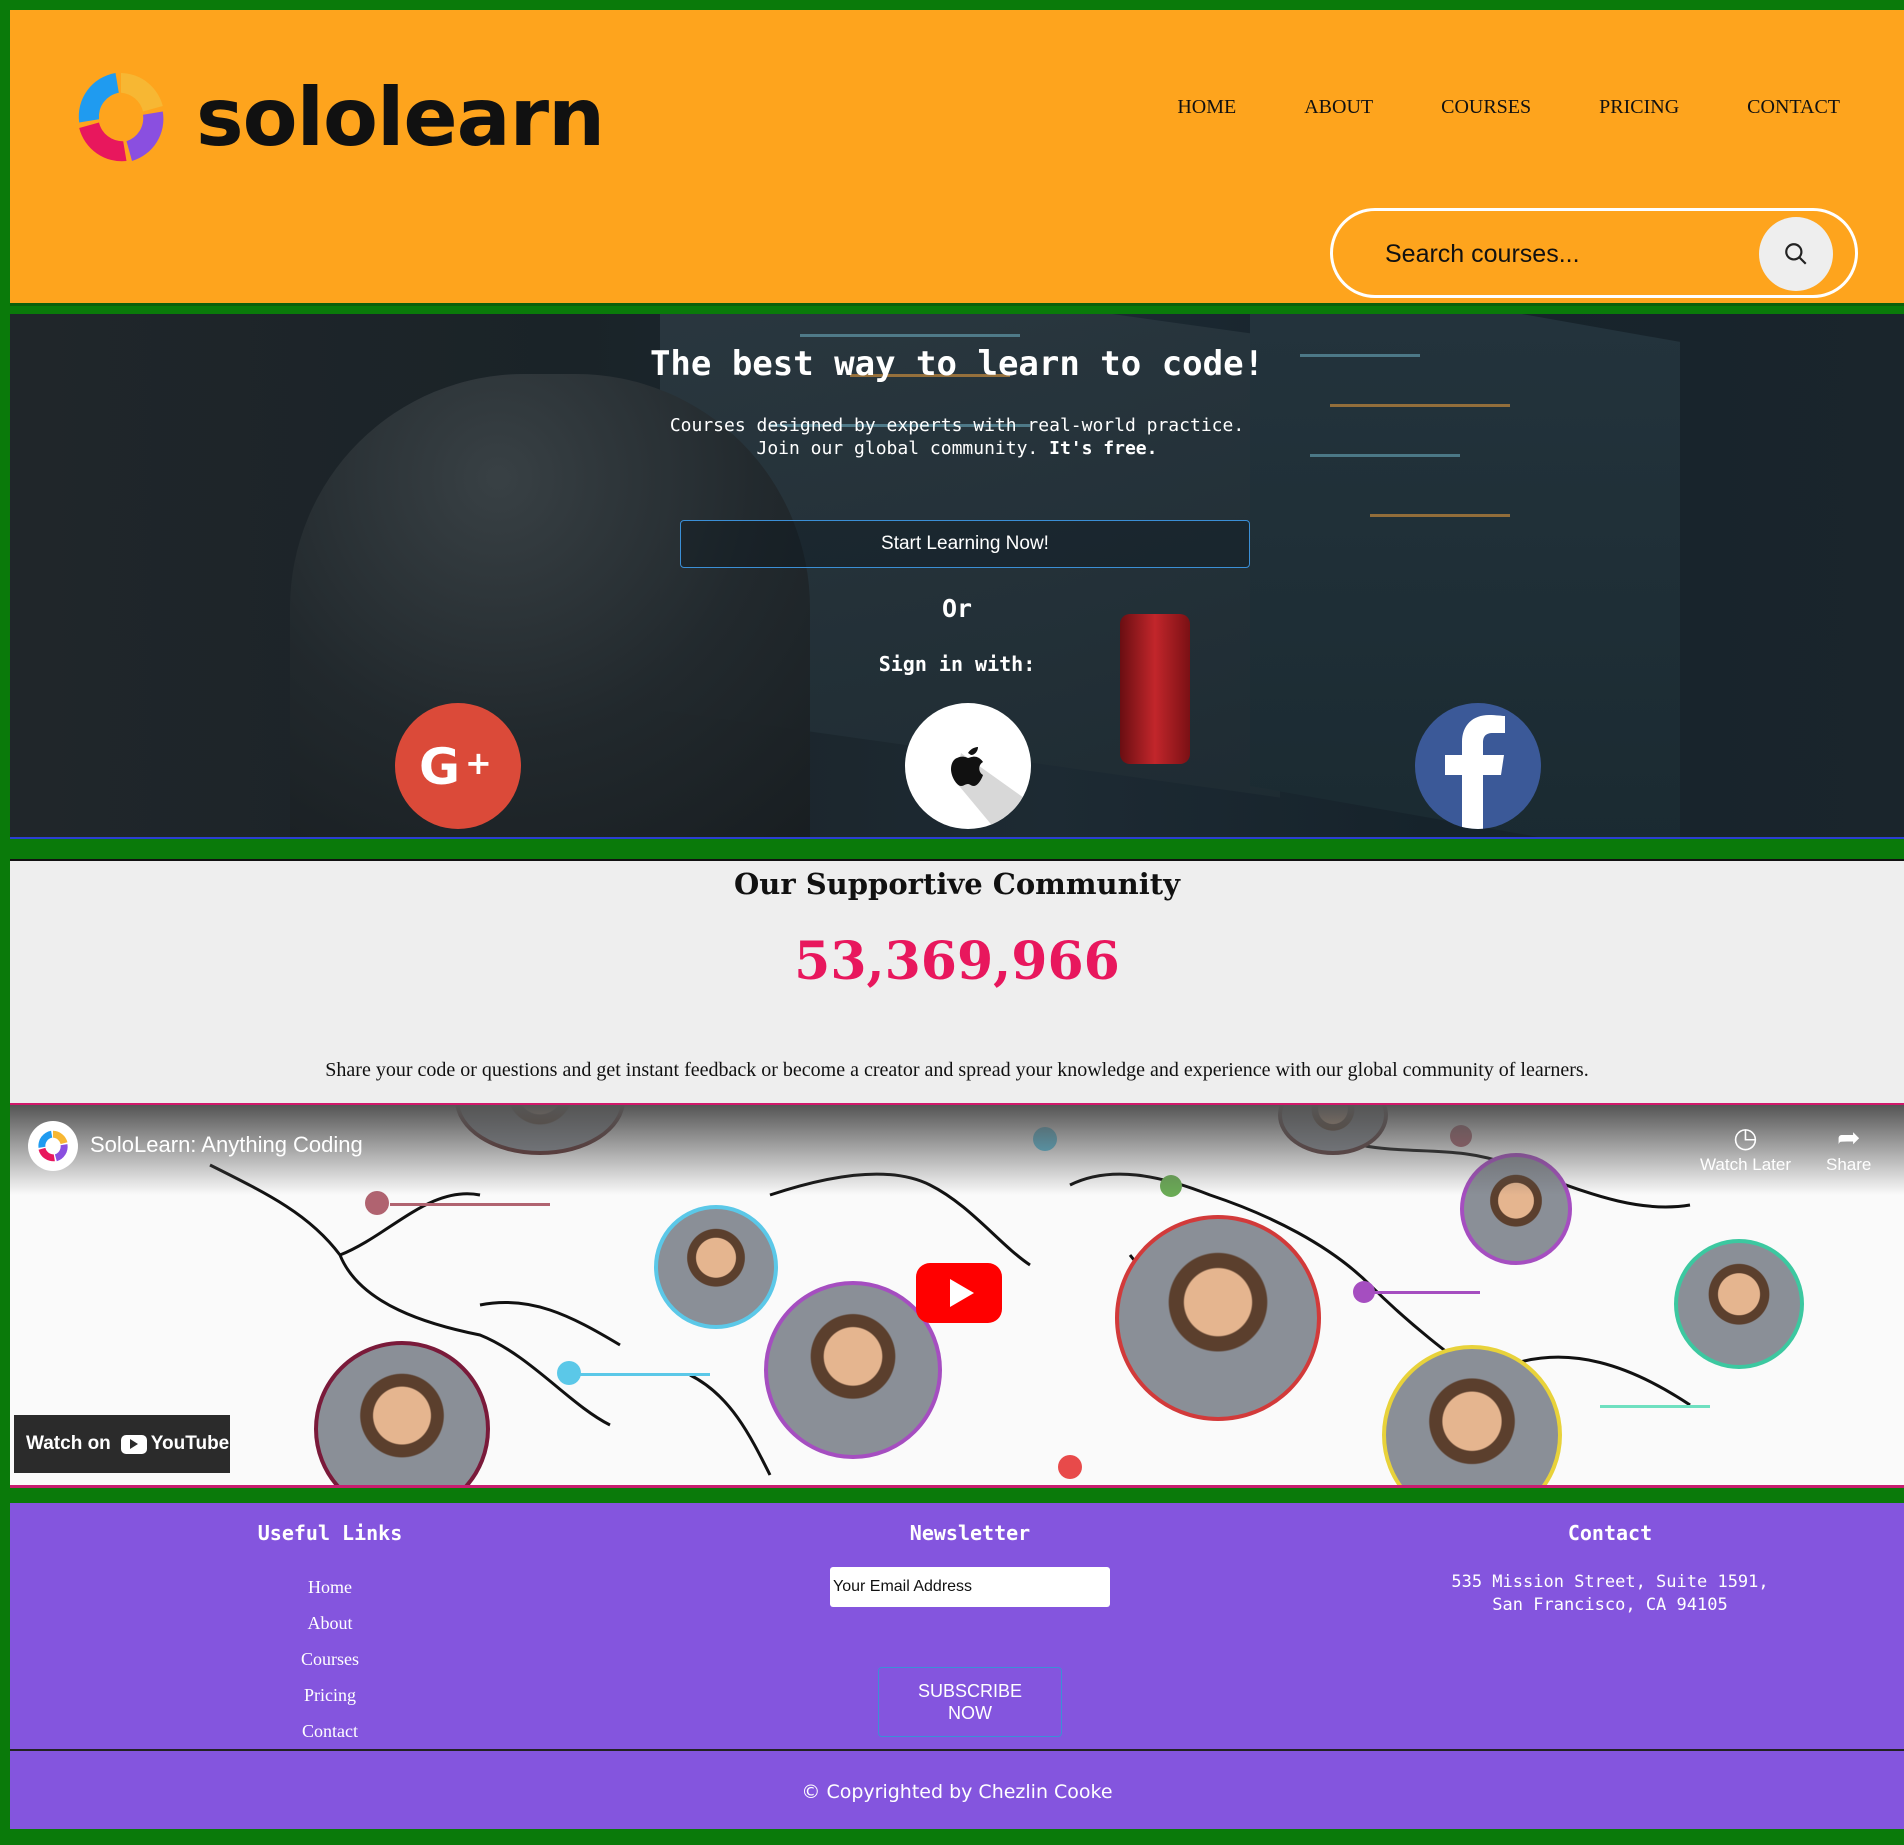  I want to click on nav-home: HOME, so click(1206, 107).